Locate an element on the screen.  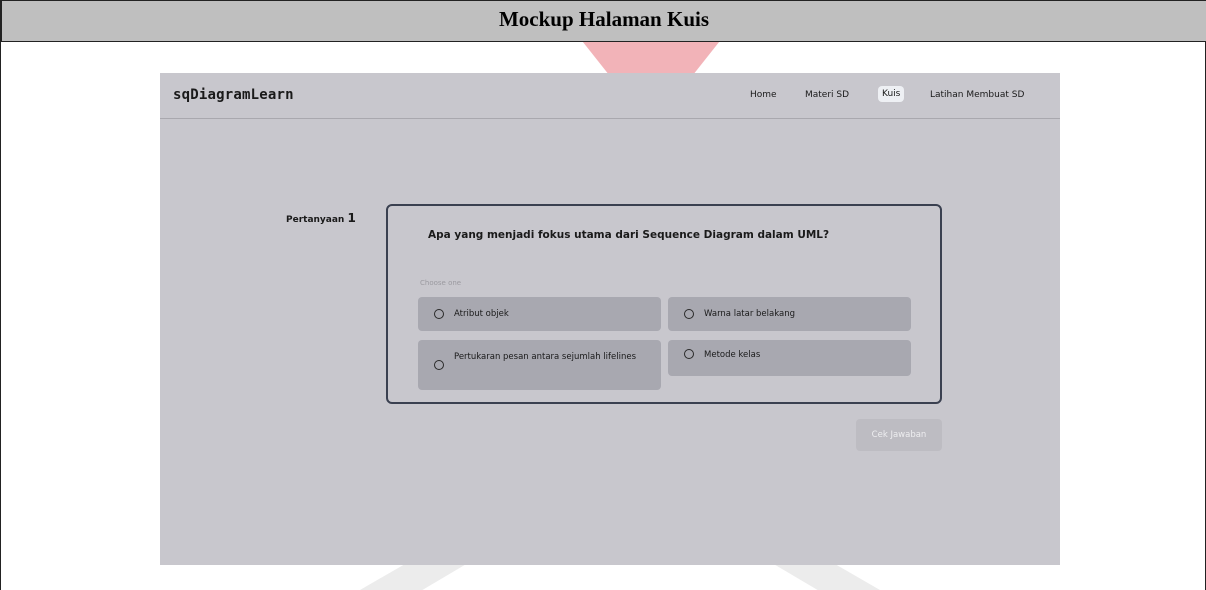
question-number: 1 is located at coordinates (351, 218).